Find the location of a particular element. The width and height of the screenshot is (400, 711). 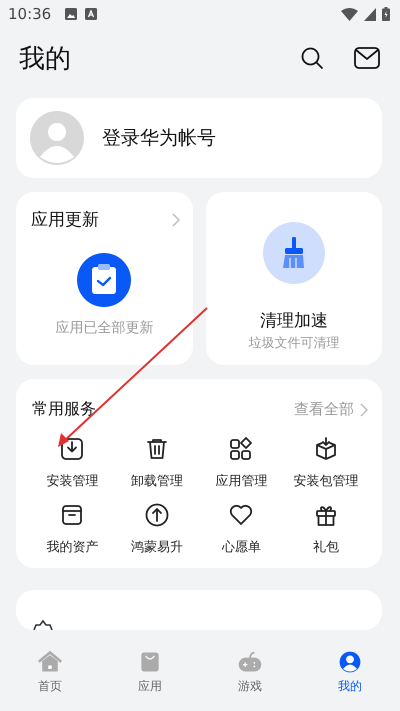

nav-tab: 应用 is located at coordinates (150, 680).